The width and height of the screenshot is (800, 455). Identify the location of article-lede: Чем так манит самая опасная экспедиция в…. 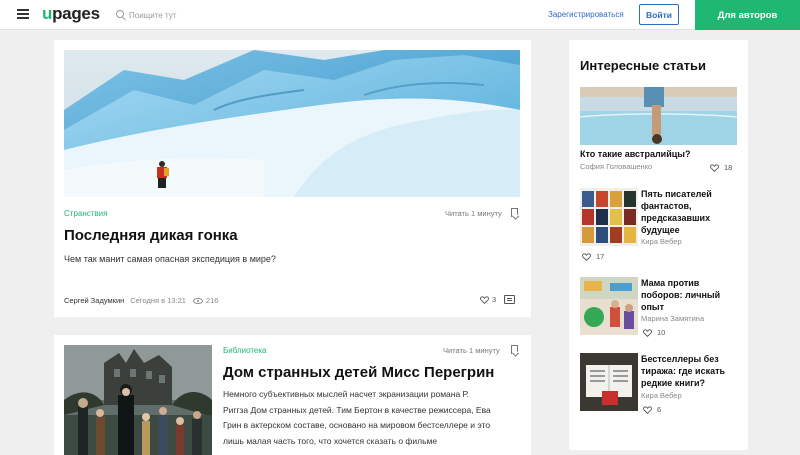
(170, 259).